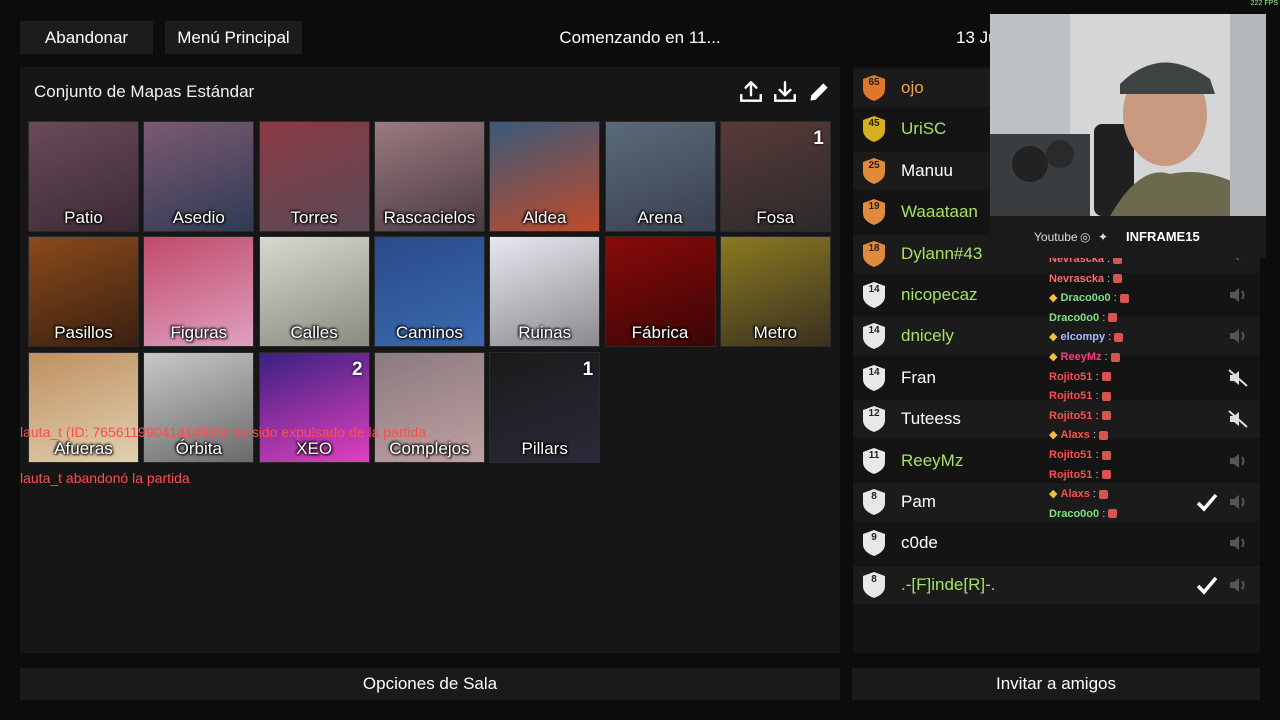  What do you see at coordinates (83, 448) in the screenshot?
I see `map-name: Afueras` at bounding box center [83, 448].